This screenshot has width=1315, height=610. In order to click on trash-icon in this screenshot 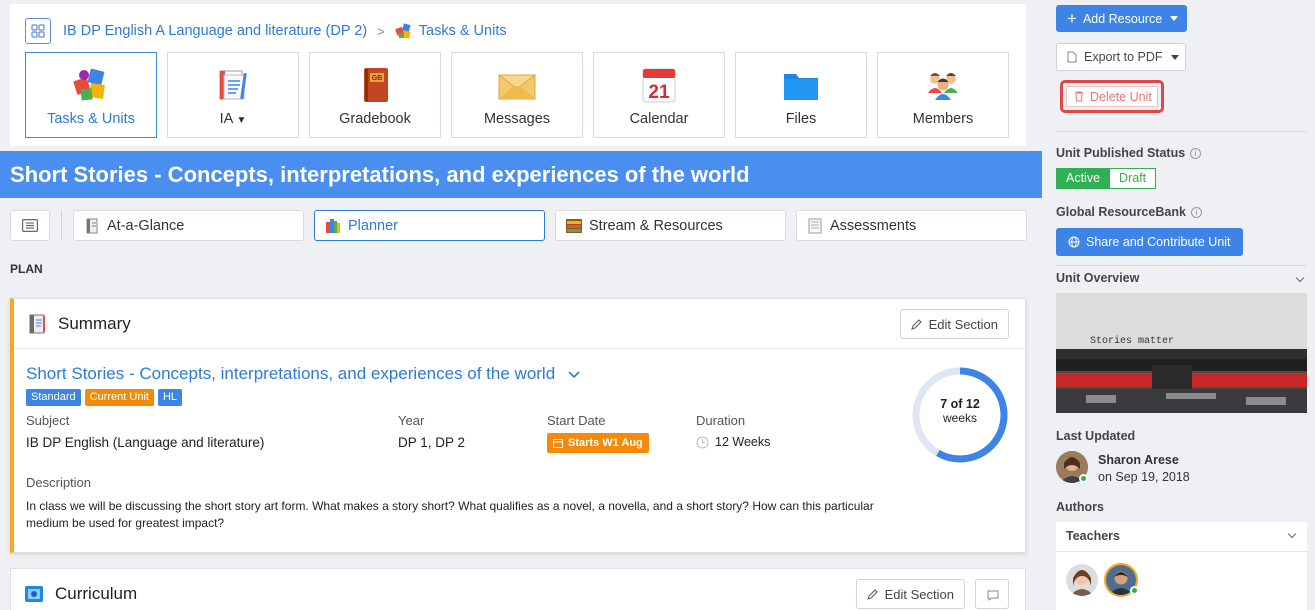, I will do `click(1079, 96)`.